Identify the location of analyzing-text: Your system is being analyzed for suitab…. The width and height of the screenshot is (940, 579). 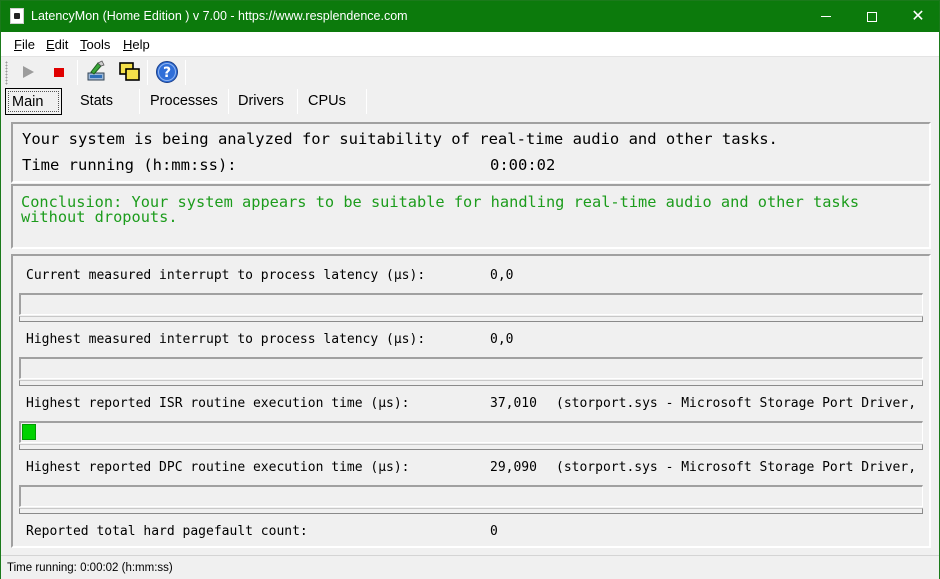
(400, 139).